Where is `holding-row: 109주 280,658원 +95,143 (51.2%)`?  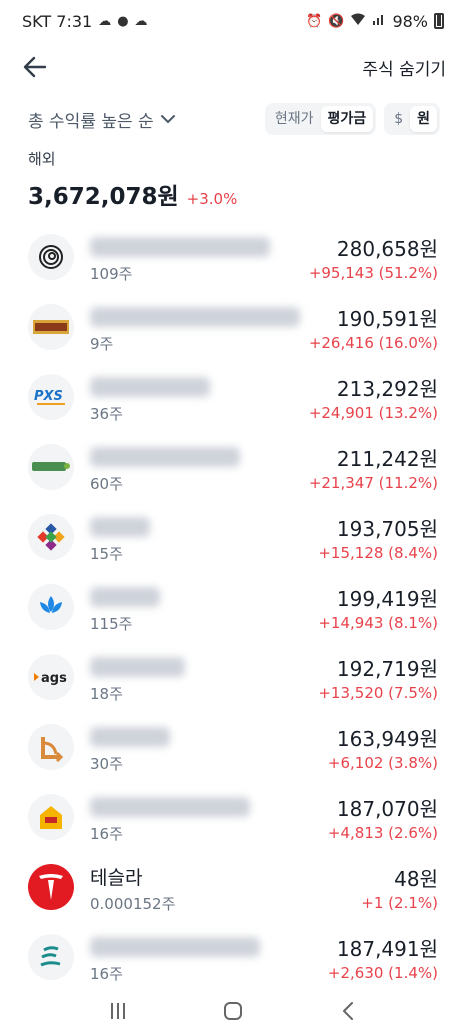
holding-row: 109주 280,658원 +95,143 (51.2%) is located at coordinates (233, 257).